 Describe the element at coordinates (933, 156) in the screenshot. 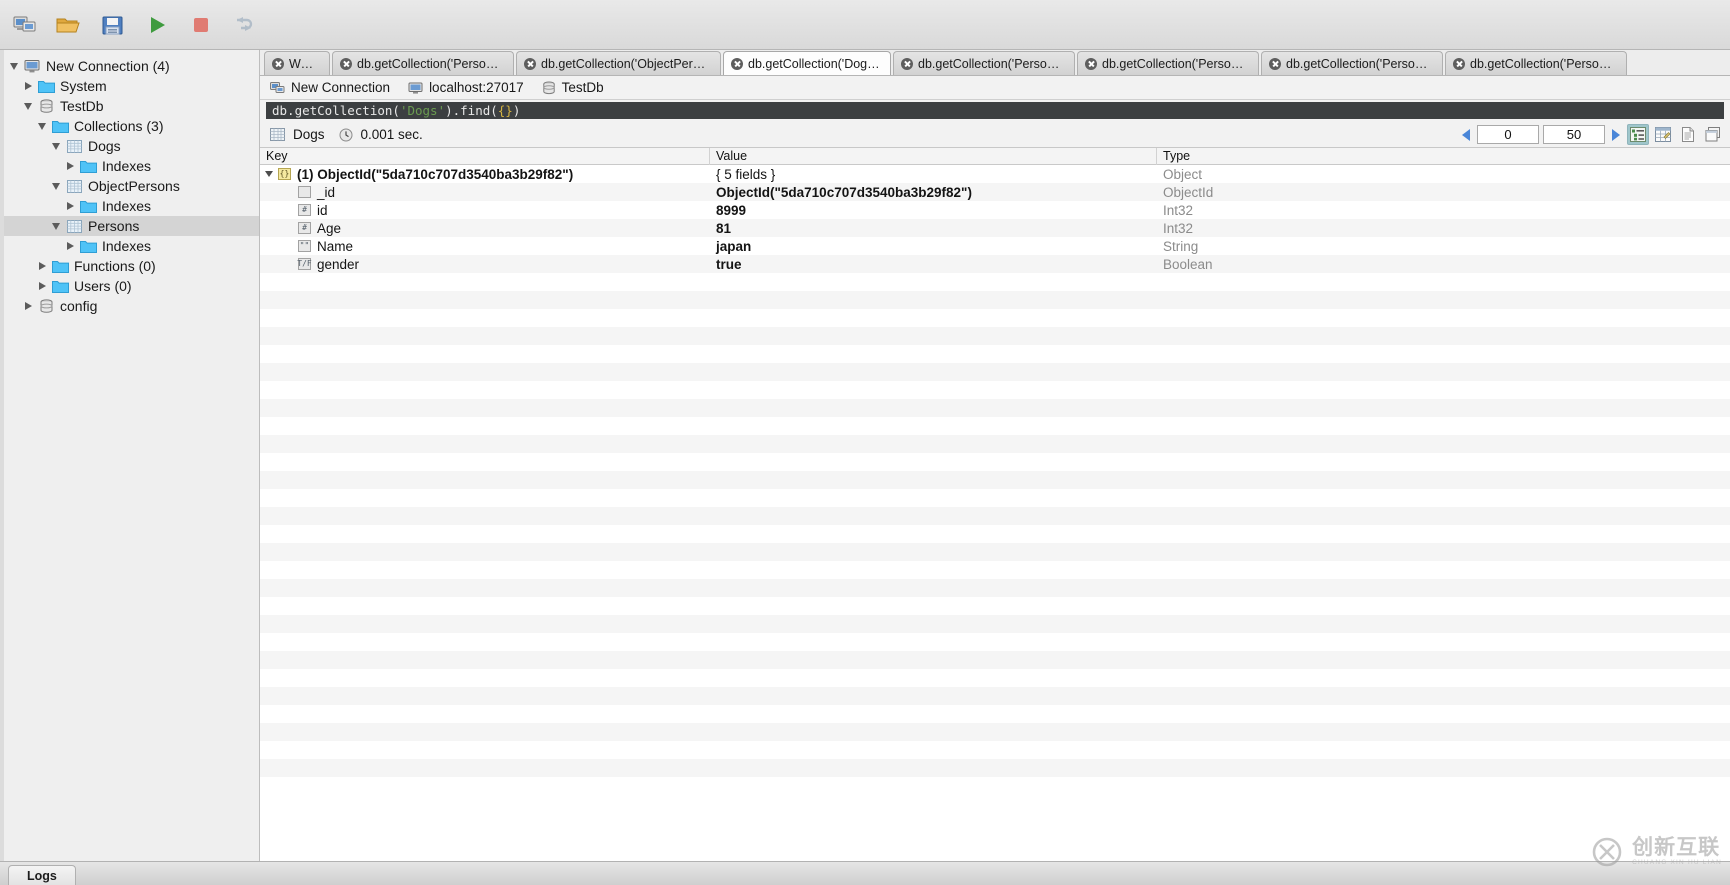

I see `column-header-value: Value` at that location.